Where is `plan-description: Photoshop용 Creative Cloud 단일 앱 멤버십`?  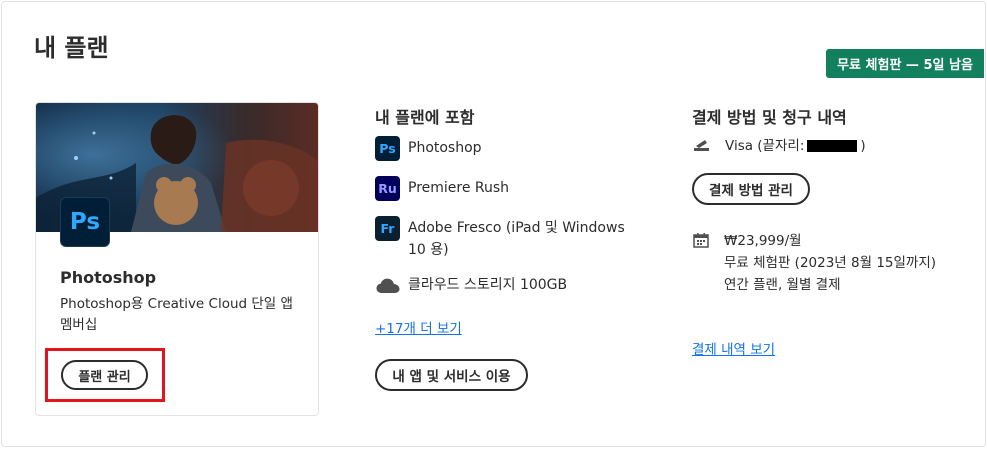 plan-description: Photoshop용 Creative Cloud 단일 앱 멤버십 is located at coordinates (176, 314).